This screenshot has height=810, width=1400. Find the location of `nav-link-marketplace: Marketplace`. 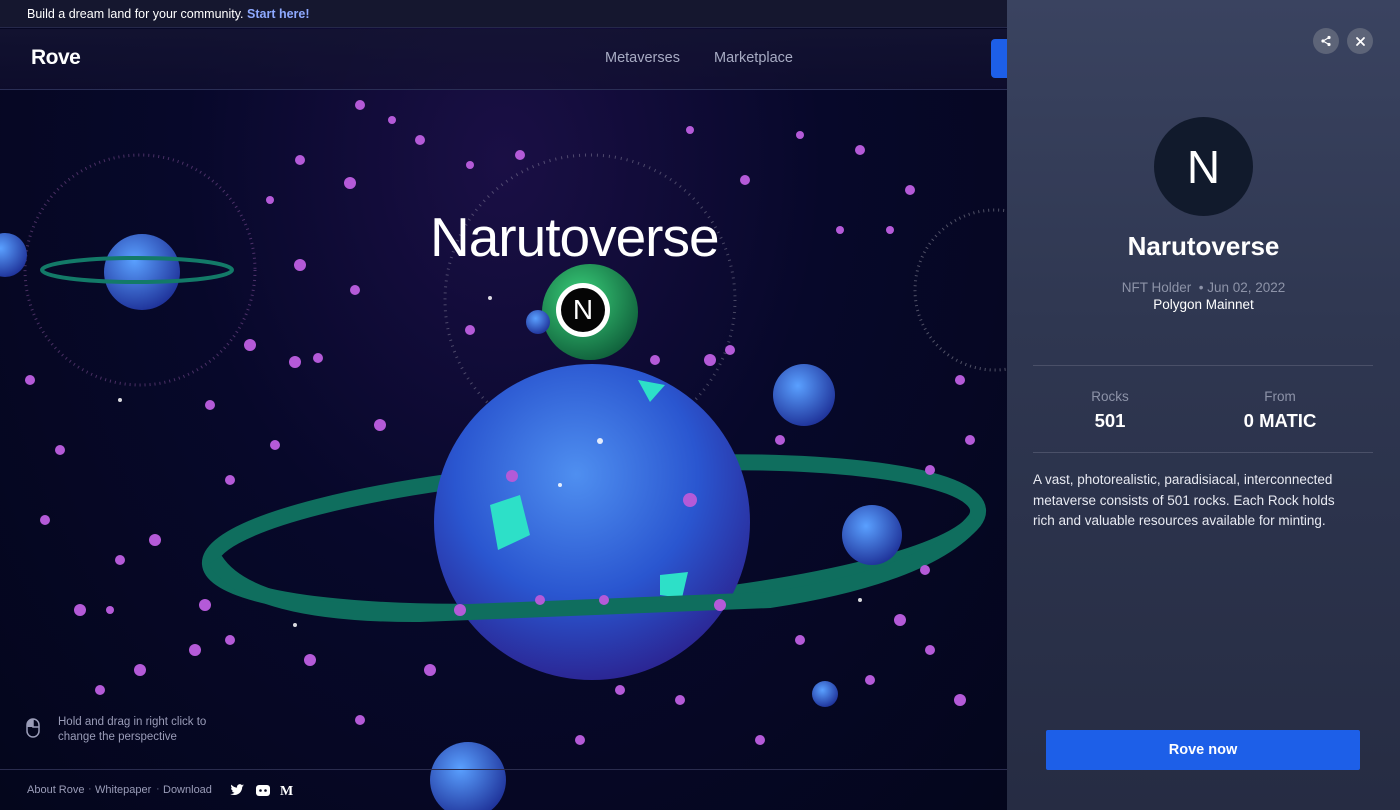

nav-link-marketplace: Marketplace is located at coordinates (753, 58).